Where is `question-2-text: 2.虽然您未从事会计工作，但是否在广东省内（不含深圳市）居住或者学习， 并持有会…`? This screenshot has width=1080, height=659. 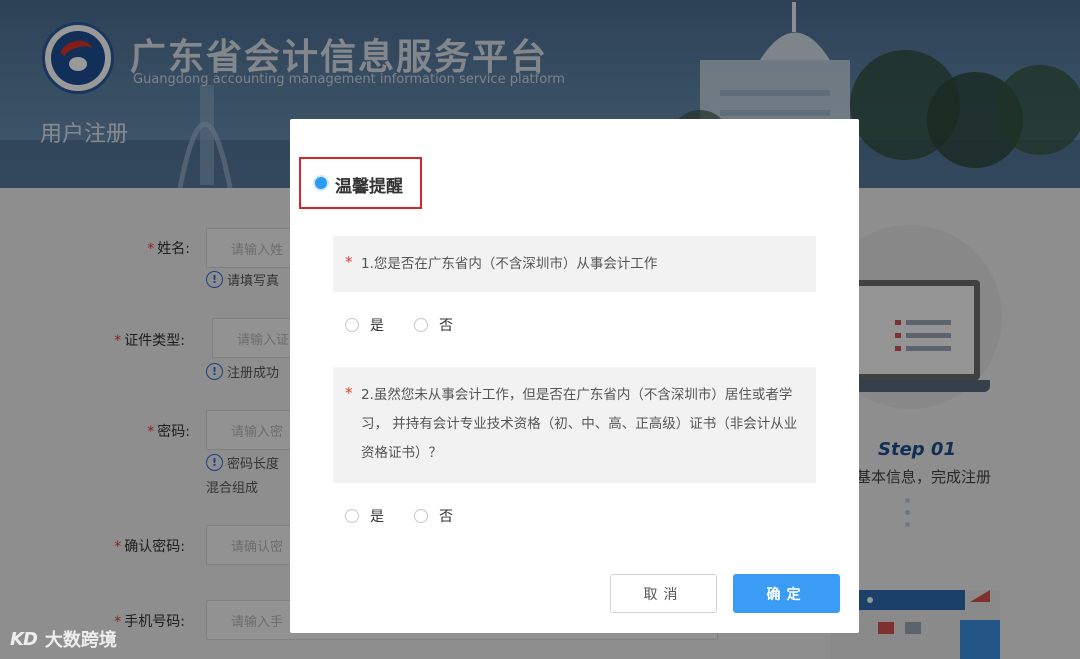 question-2-text: 2.虽然您未从事会计工作，但是否在广东省内（不含深圳市）居住或者学习， 并持有会… is located at coordinates (579, 424).